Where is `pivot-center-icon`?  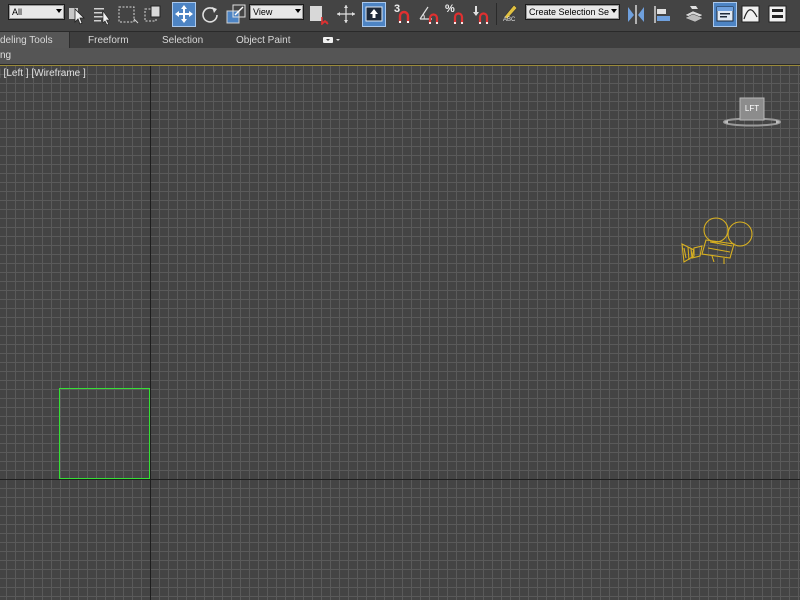
pivot-center-icon is located at coordinates (319, 15).